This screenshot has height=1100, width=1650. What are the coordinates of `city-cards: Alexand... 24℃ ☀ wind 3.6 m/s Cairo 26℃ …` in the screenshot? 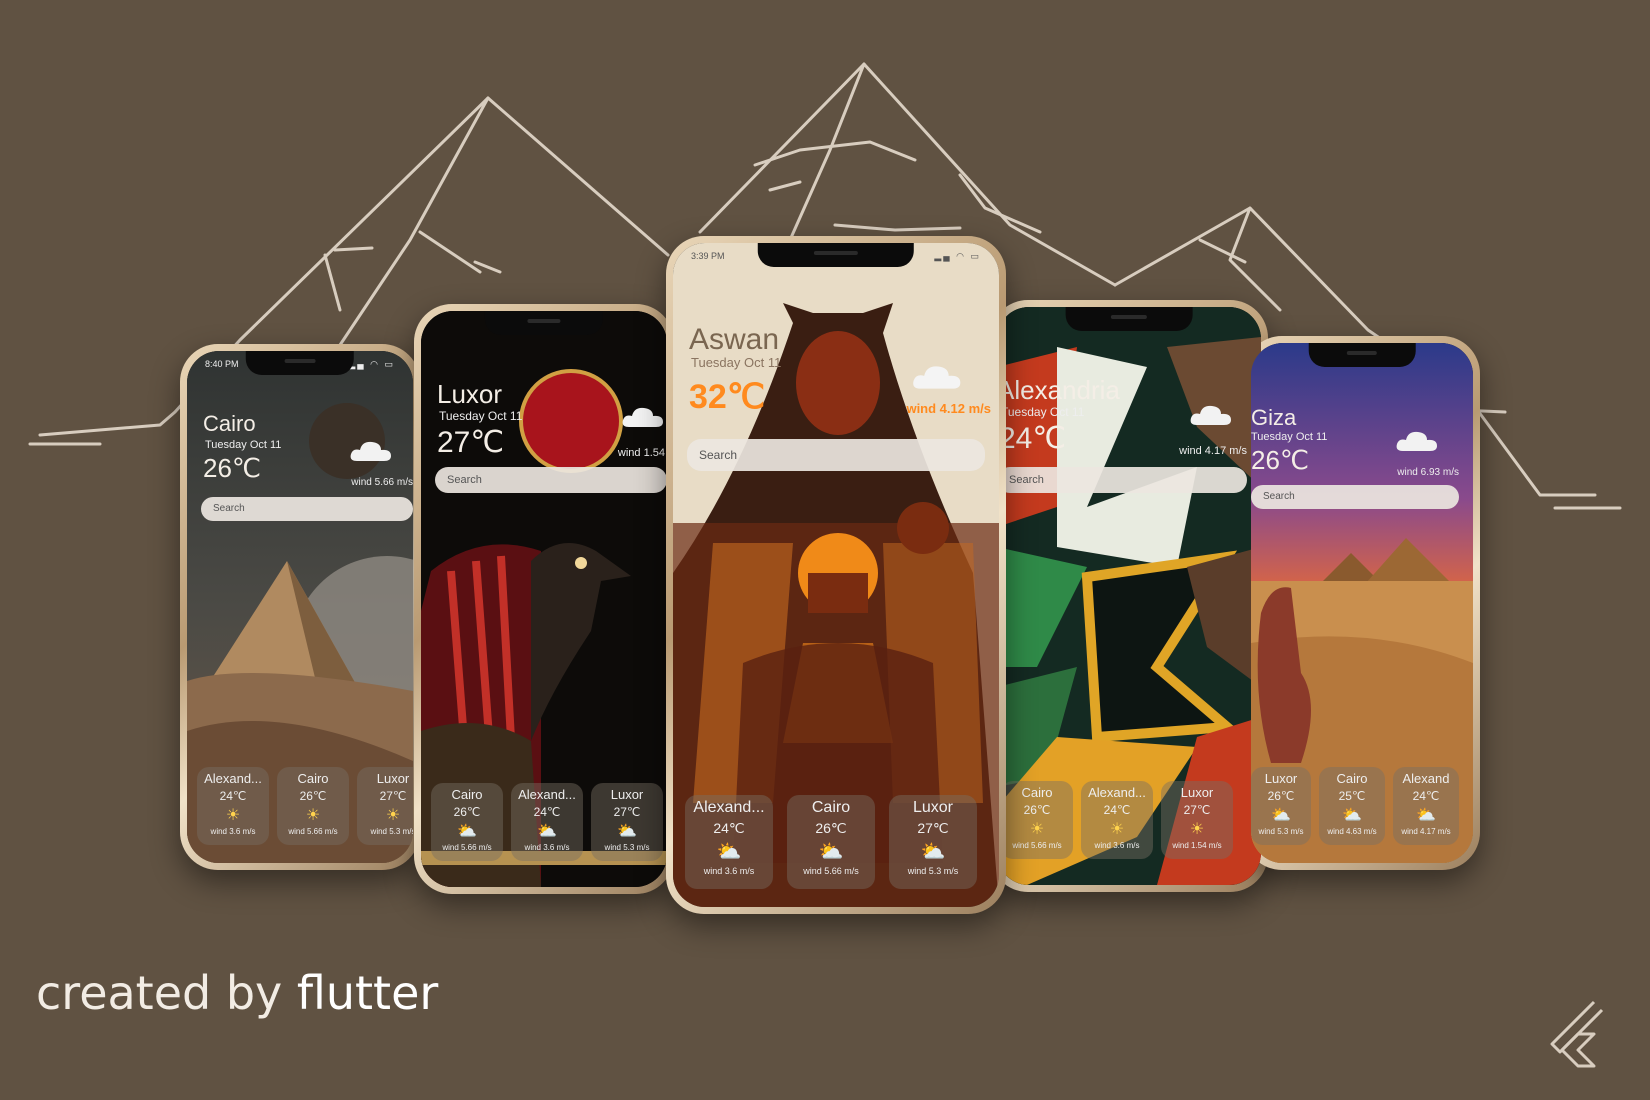 It's located at (305, 806).